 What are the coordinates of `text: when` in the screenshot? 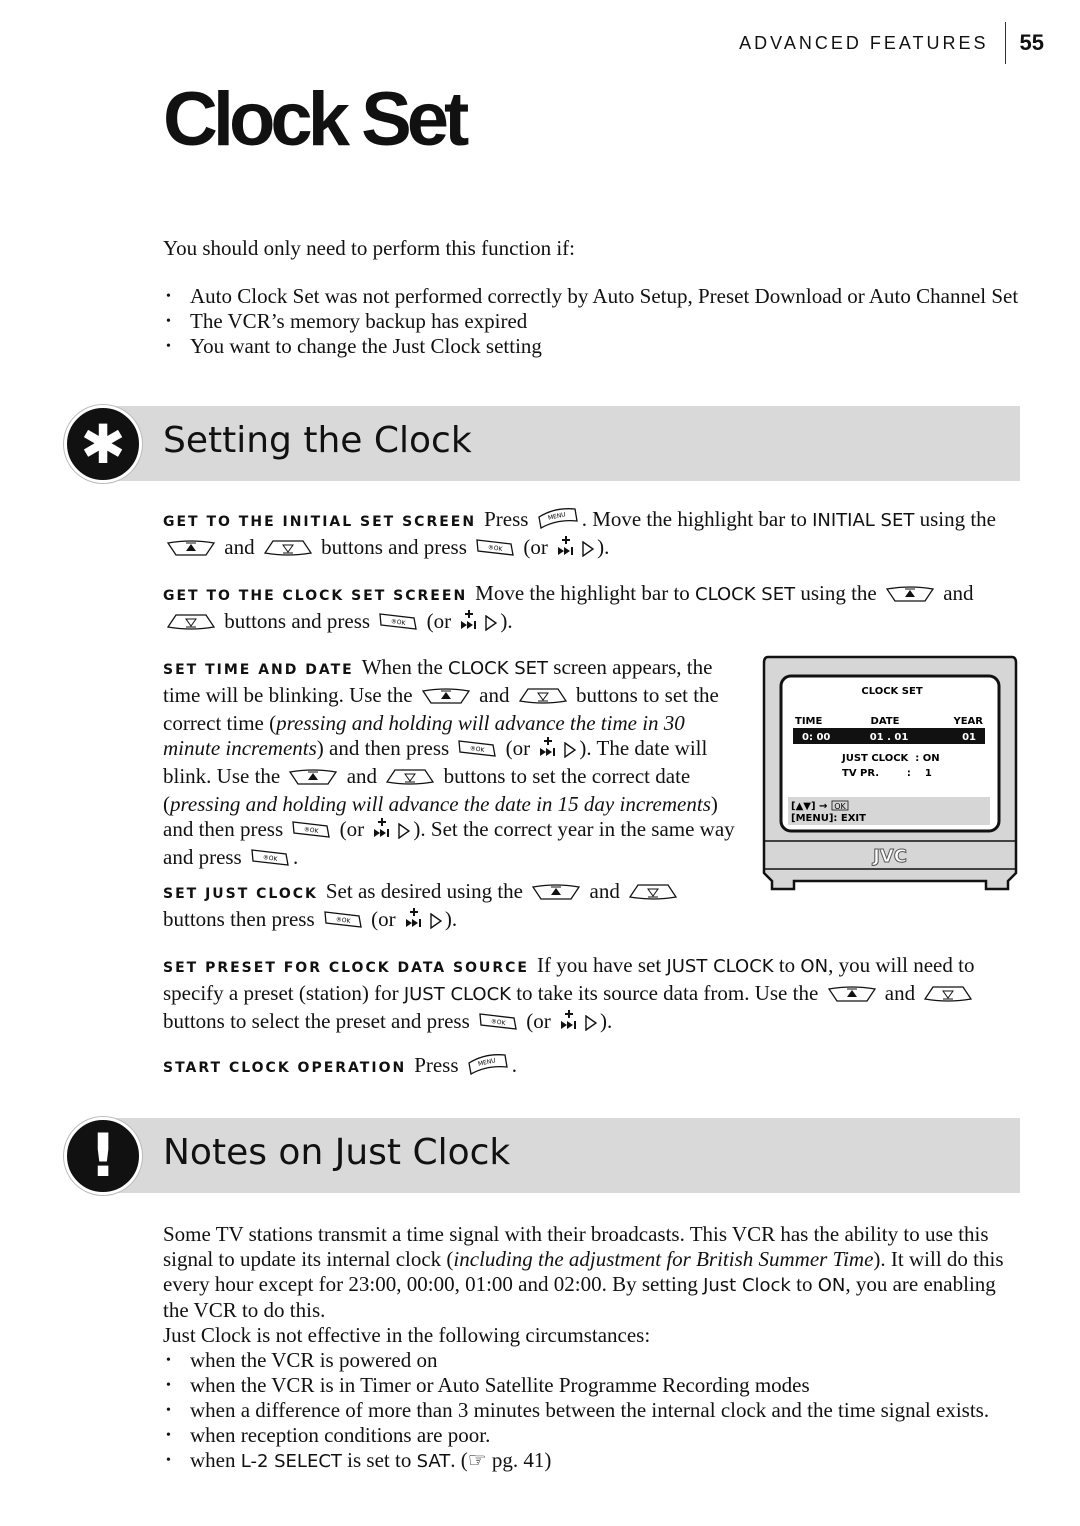 It's located at (215, 1460).